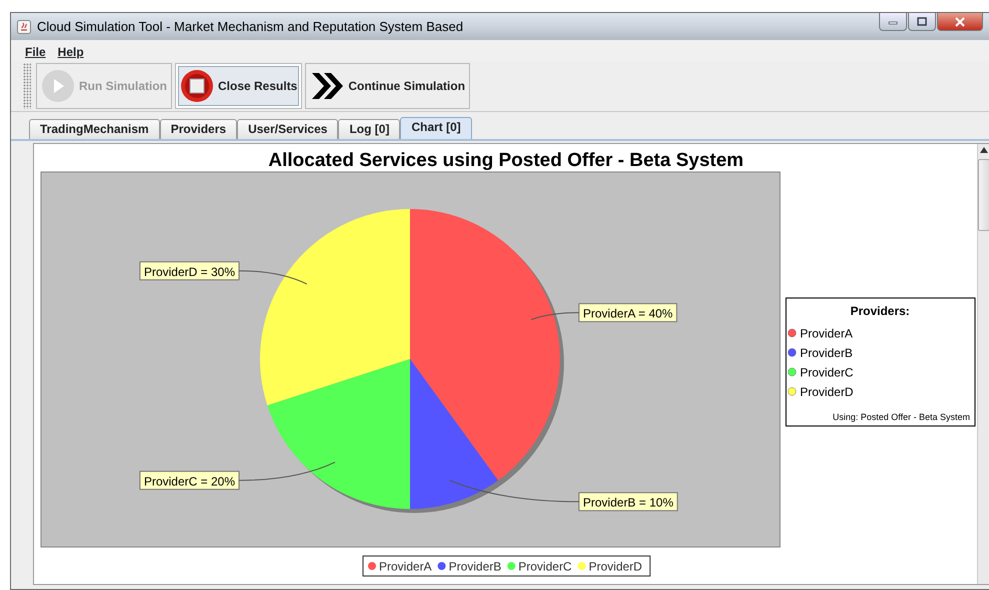  What do you see at coordinates (238, 86) in the screenshot?
I see `toolbar-button: Close Results` at bounding box center [238, 86].